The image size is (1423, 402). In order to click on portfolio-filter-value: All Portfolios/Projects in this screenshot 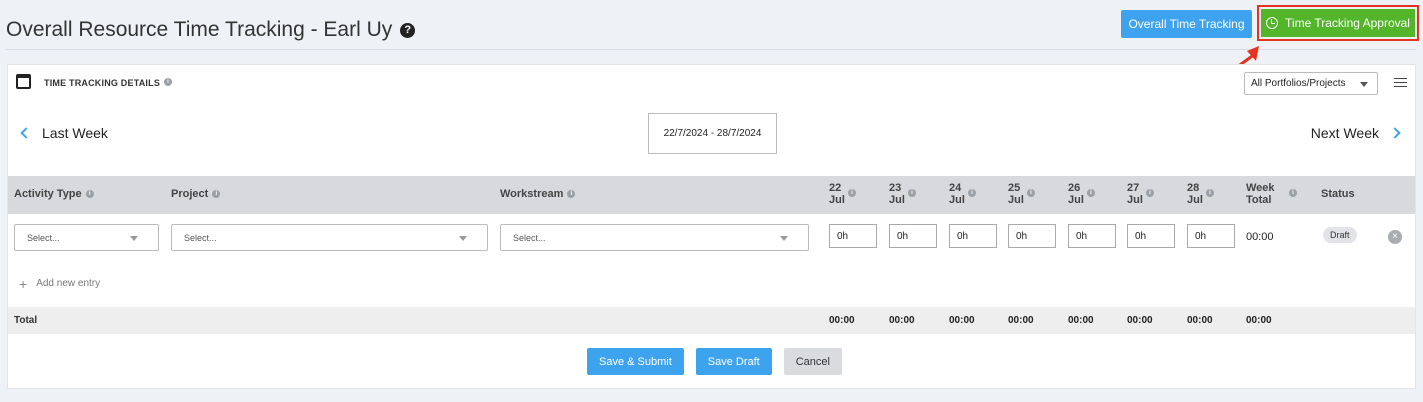, I will do `click(1298, 83)`.